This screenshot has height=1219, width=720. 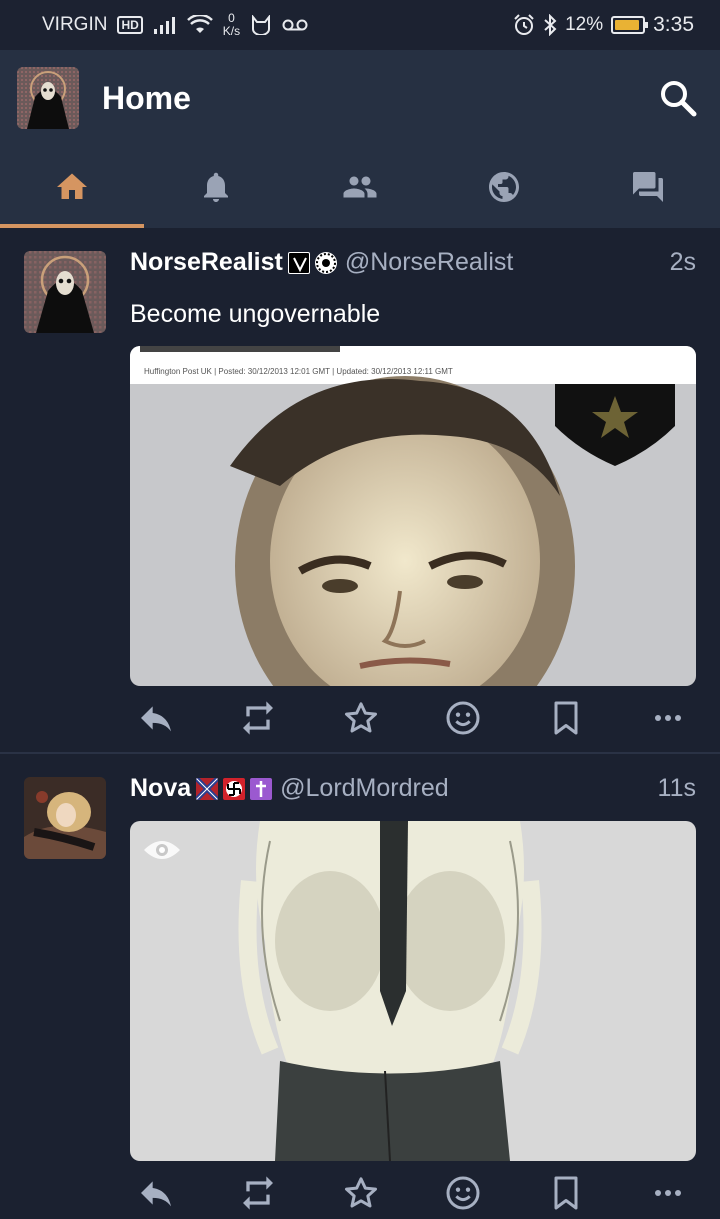 What do you see at coordinates (160, 788) in the screenshot?
I see `display-name: Nova` at bounding box center [160, 788].